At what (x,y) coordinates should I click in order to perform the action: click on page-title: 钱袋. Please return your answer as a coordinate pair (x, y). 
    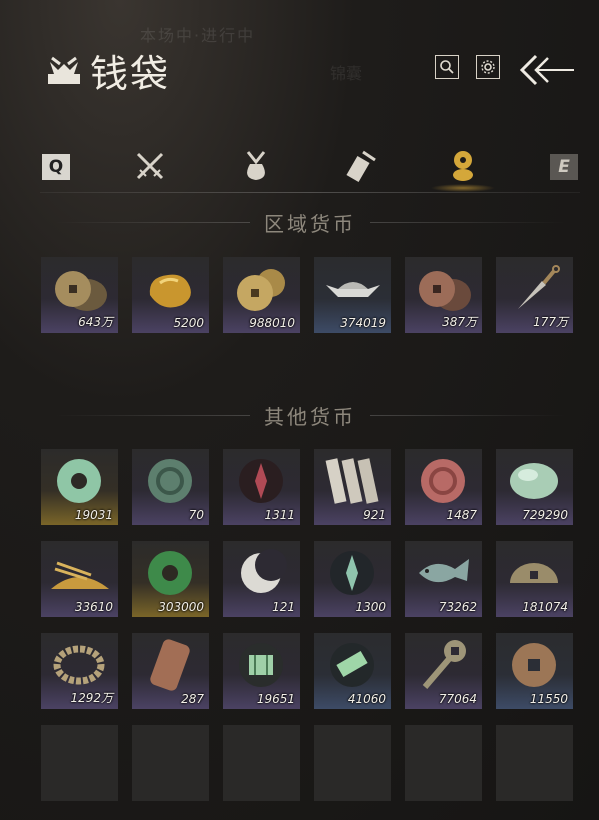
    Looking at the image, I should click on (130, 73).